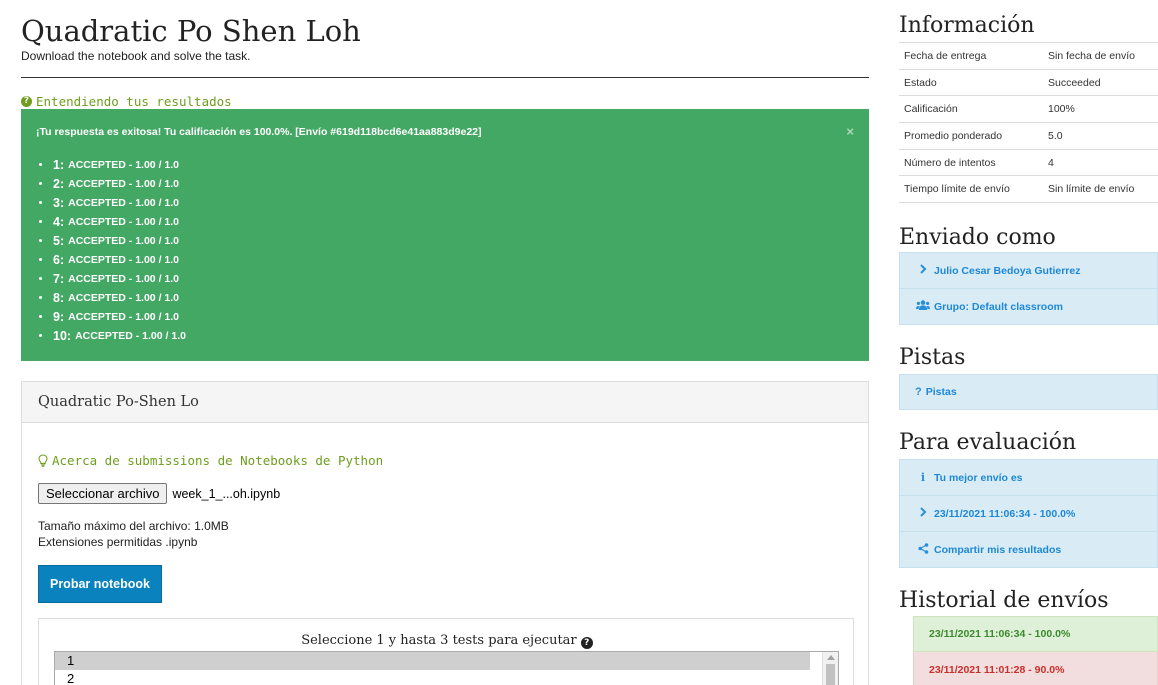  Describe the element at coordinates (62, 335) in the screenshot. I see `test-number: 10:` at that location.